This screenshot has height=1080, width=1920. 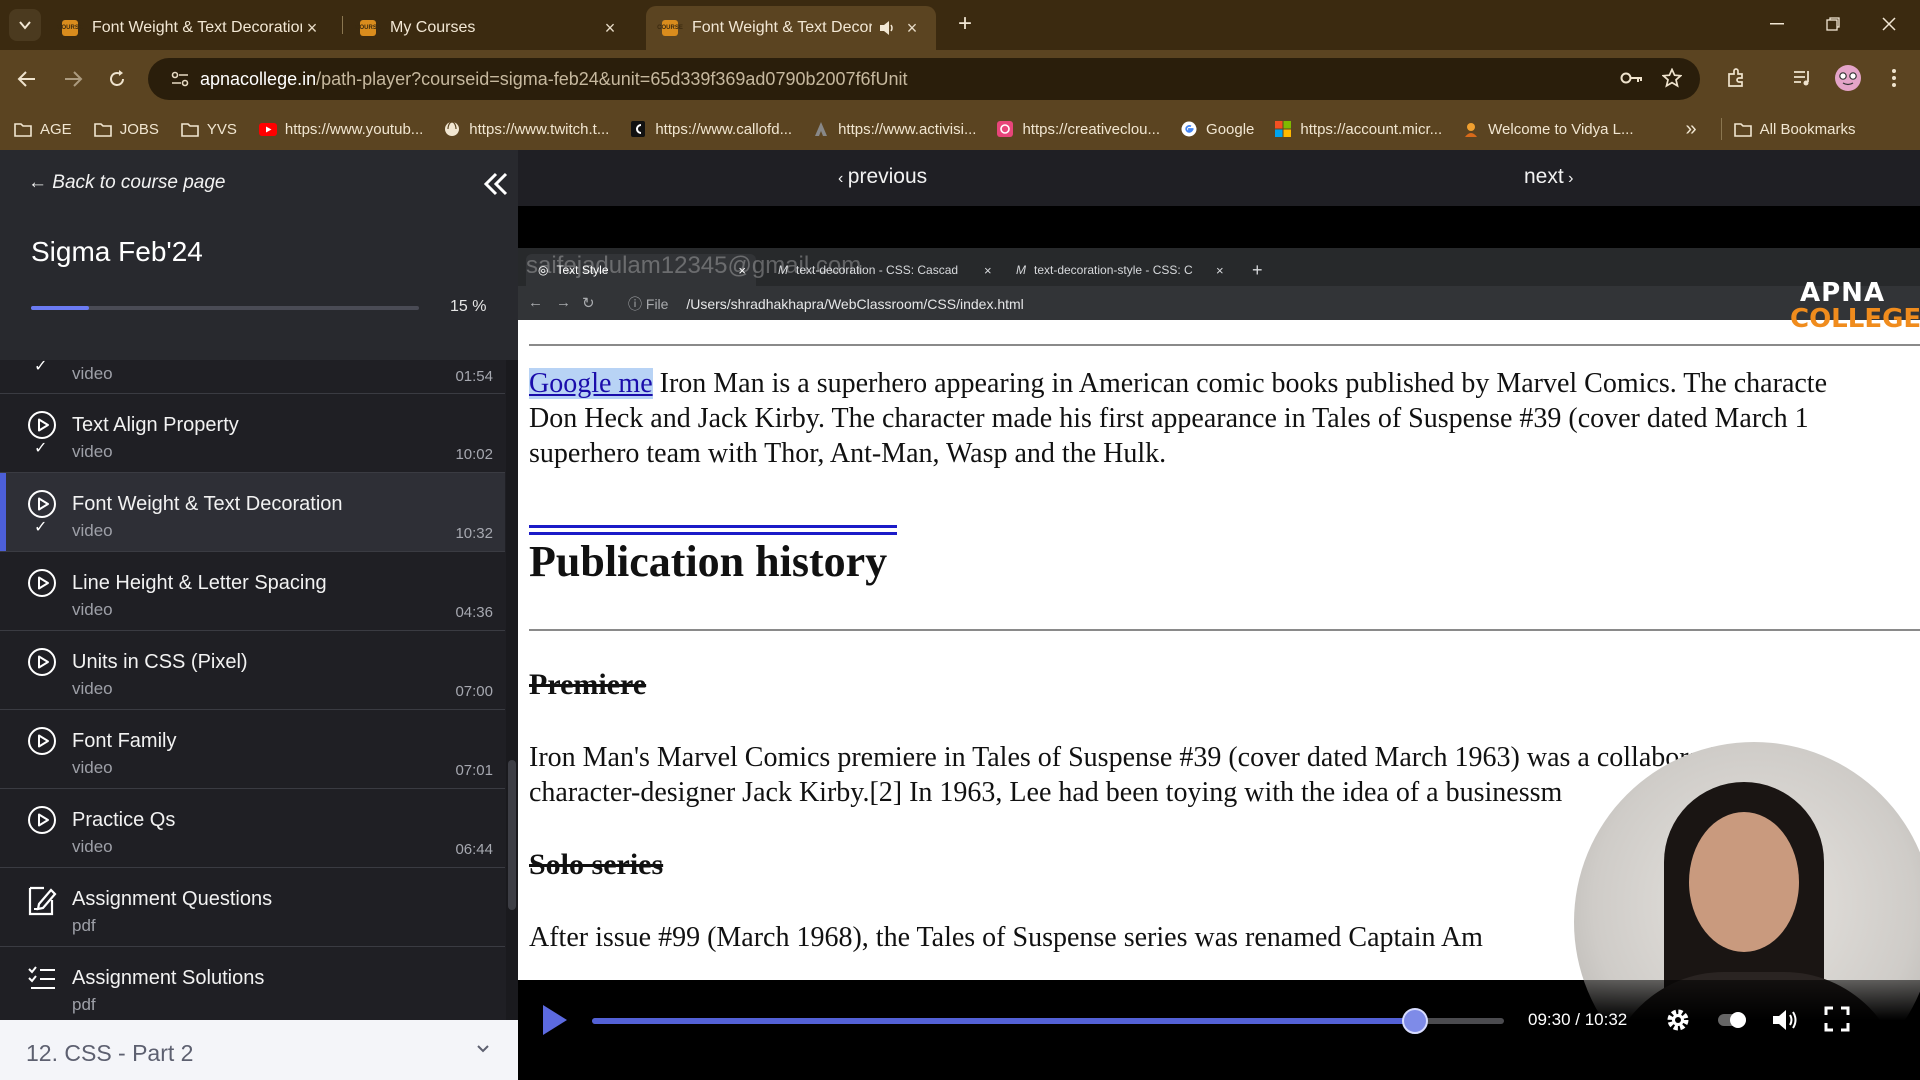 I want to click on autoplay-toggle, so click(x=1732, y=1022).